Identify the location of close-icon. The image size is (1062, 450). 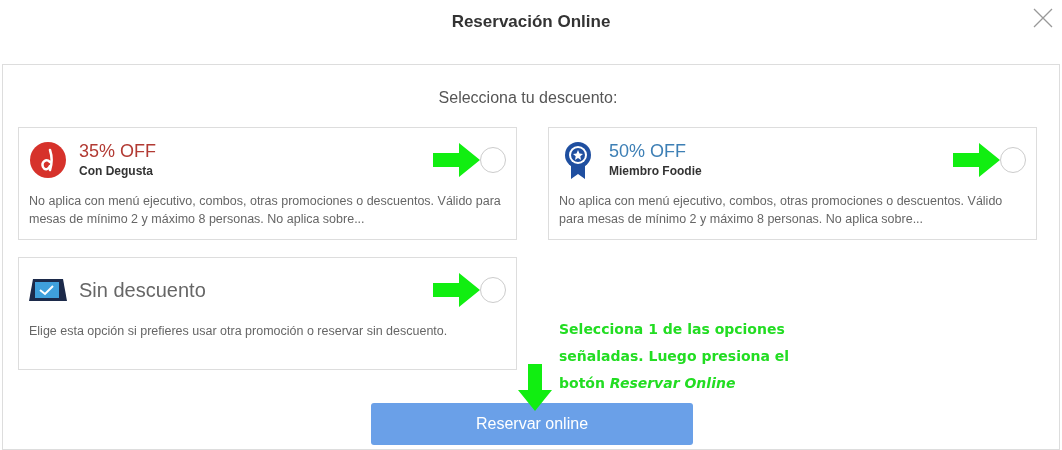
(1043, 18).